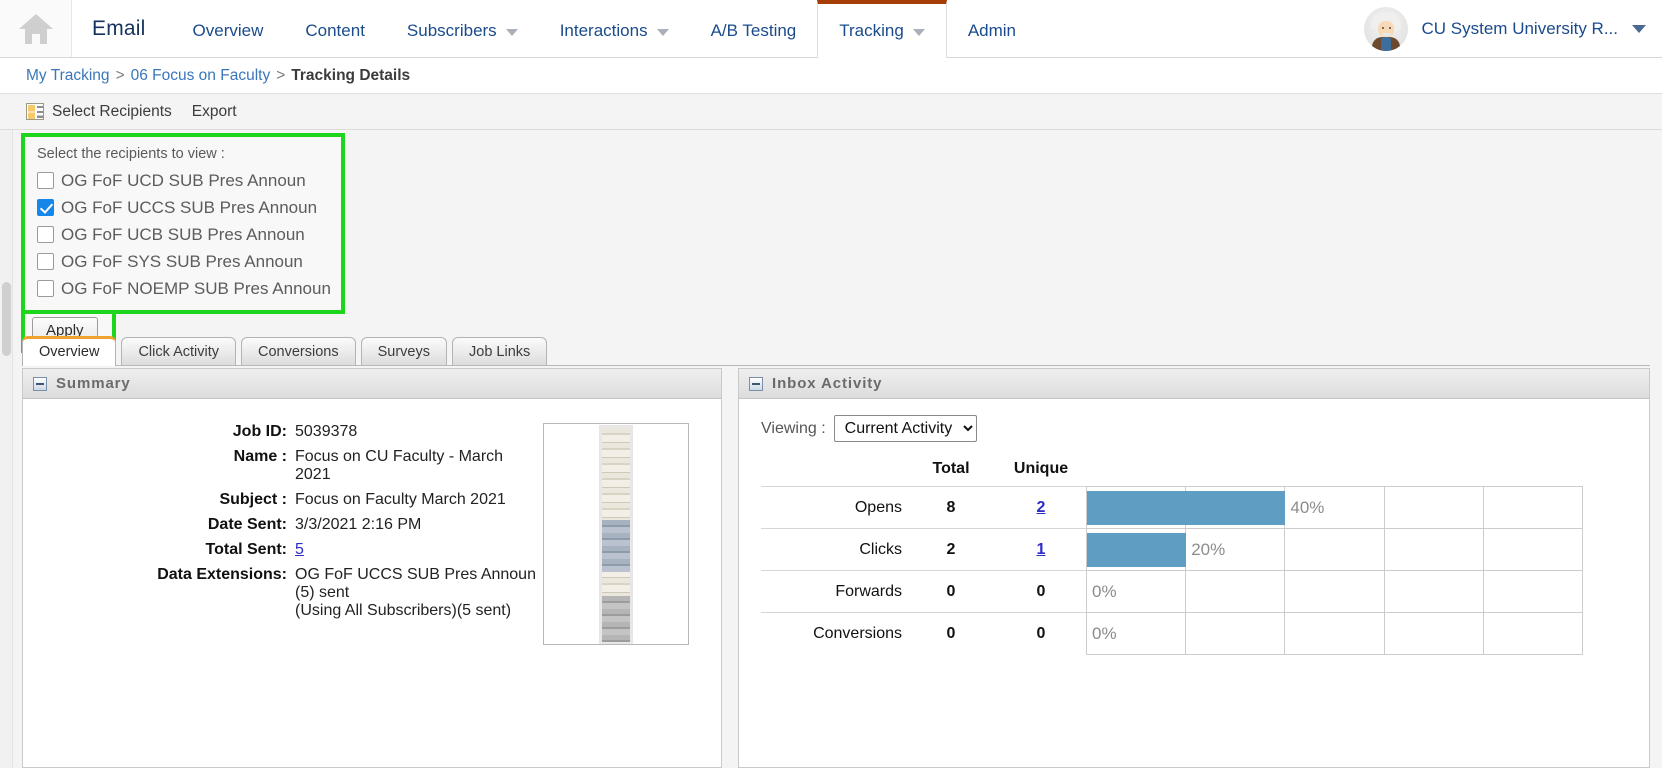 The width and height of the screenshot is (1662, 768). Describe the element at coordinates (1104, 591) in the screenshot. I see `bar-label-forwards: 0%` at that location.